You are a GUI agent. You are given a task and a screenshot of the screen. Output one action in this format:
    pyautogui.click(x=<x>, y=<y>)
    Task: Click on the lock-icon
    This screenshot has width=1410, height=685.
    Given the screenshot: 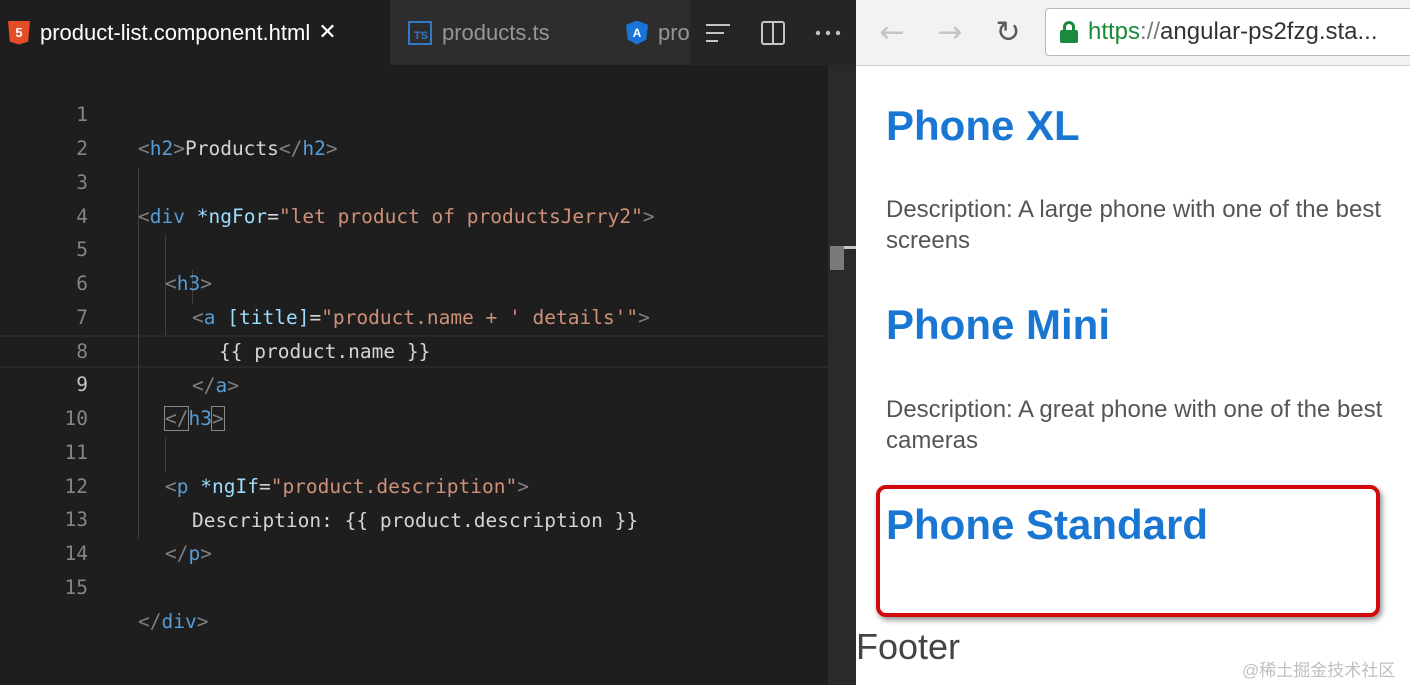 What is the action you would take?
    pyautogui.click(x=1069, y=32)
    